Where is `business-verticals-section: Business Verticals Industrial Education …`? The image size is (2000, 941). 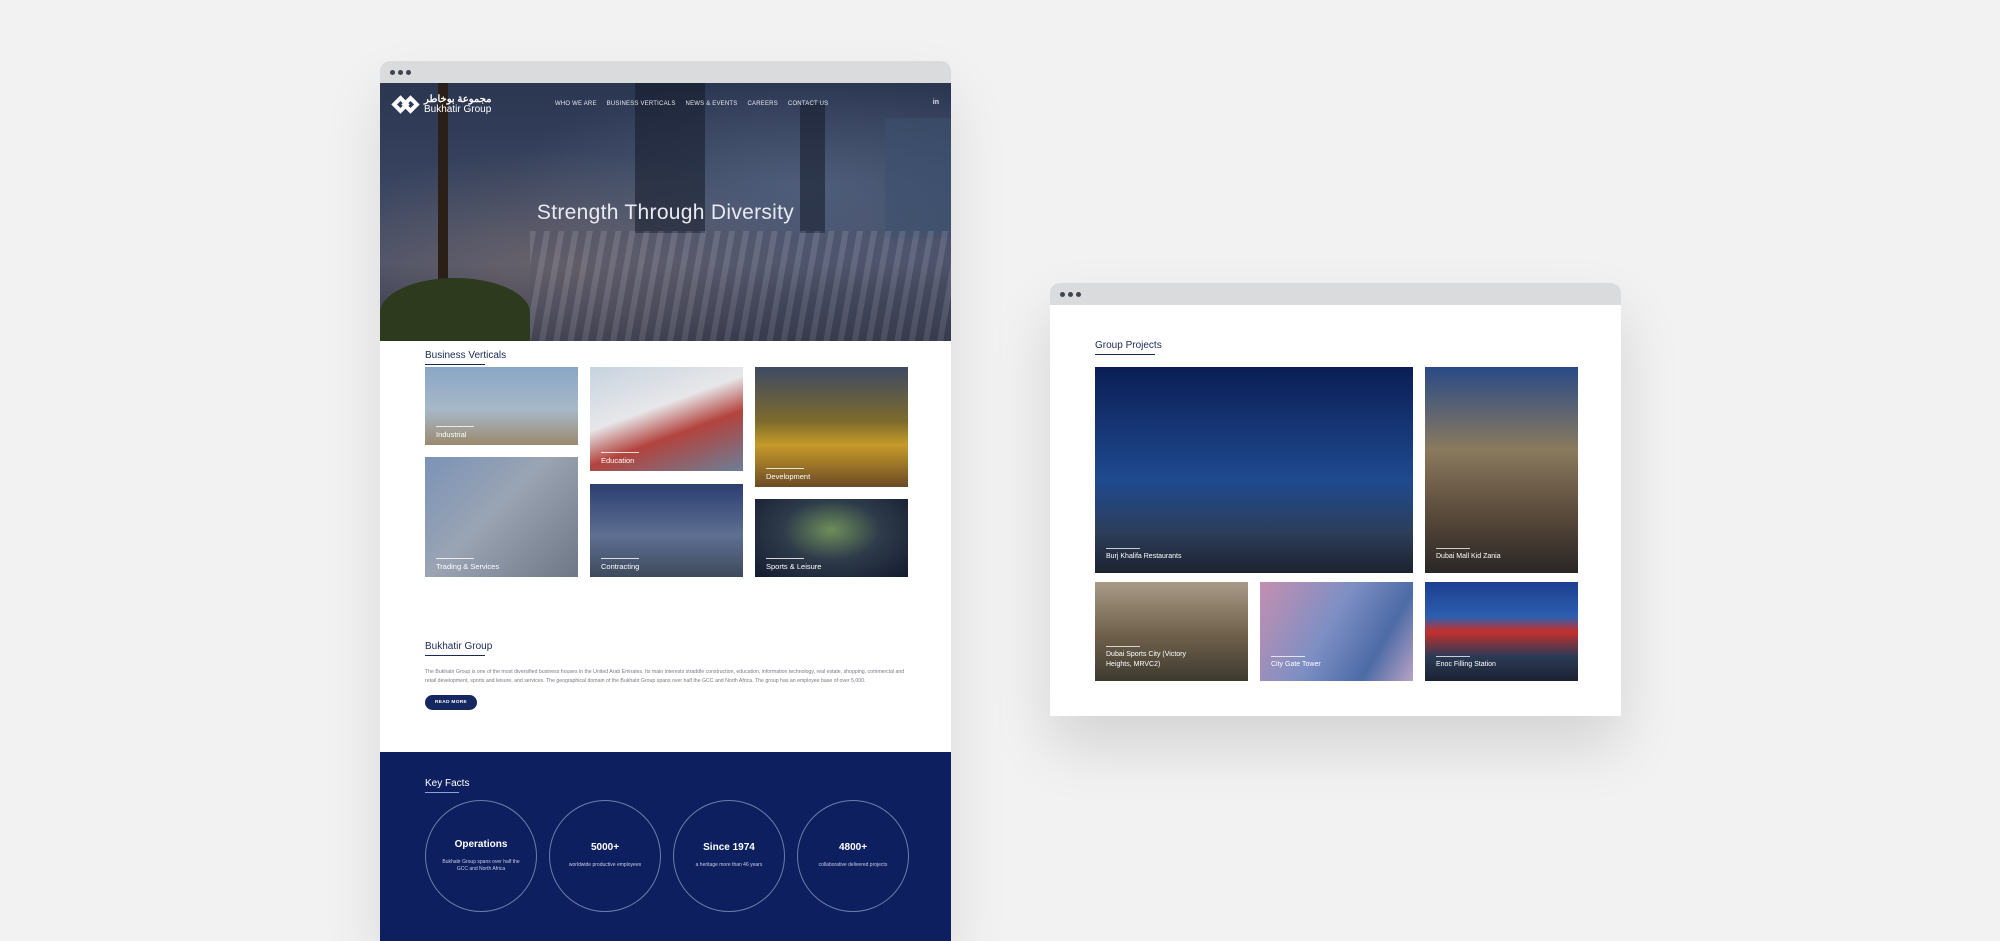
business-verticals-section: Business Verticals Industrial Education … is located at coordinates (666, 461).